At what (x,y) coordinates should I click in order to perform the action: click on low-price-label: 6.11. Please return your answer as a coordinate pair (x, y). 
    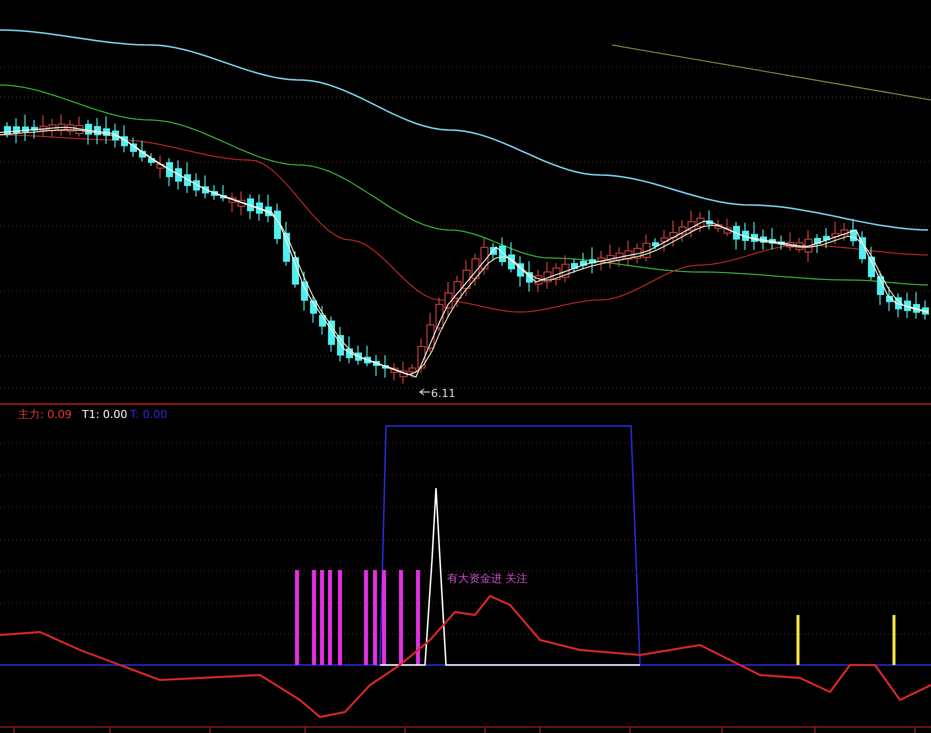
    Looking at the image, I should click on (443, 393).